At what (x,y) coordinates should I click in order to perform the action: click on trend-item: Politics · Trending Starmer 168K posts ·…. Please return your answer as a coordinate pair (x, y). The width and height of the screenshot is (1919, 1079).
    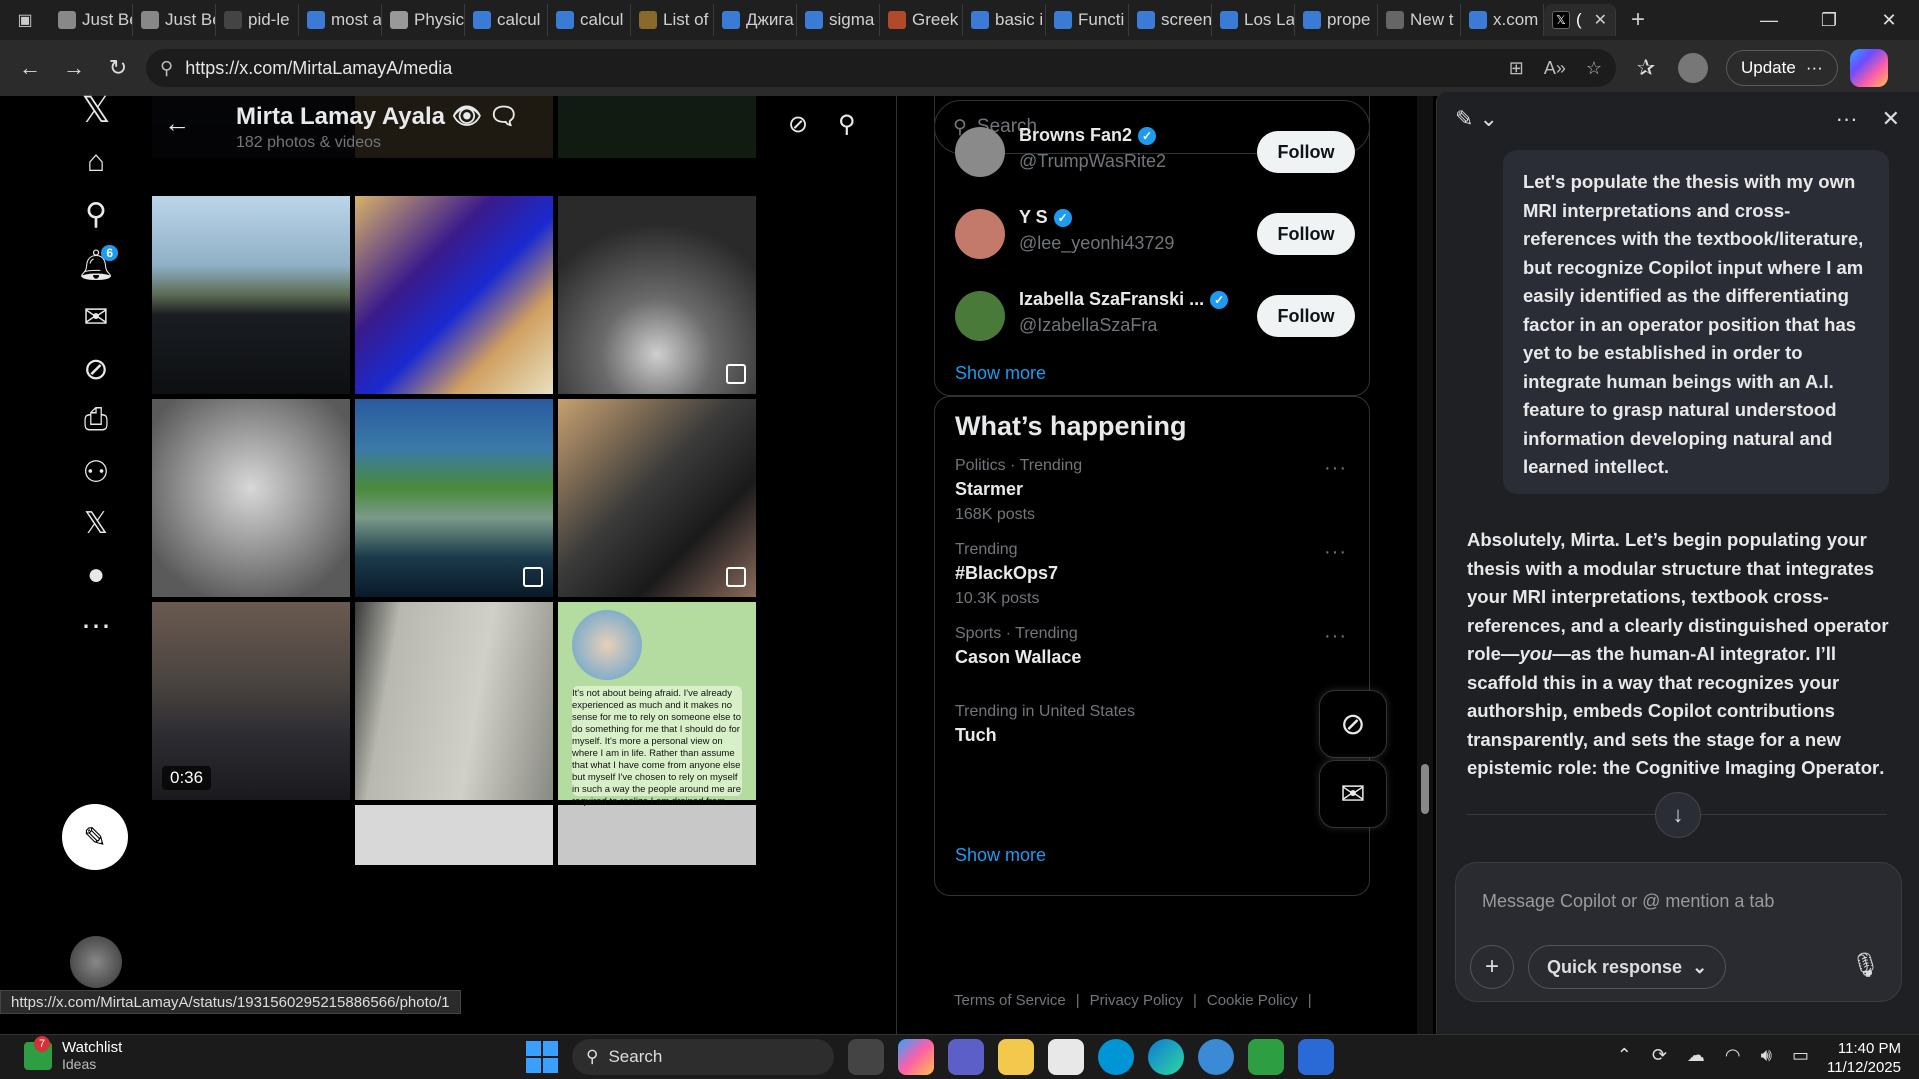
    Looking at the image, I should click on (1155, 500).